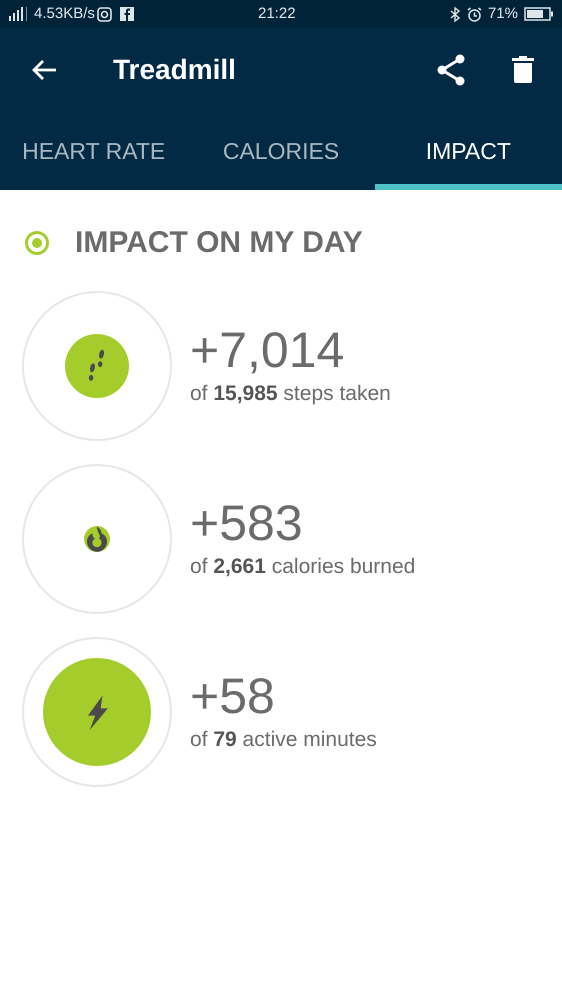 The height and width of the screenshot is (999, 562). I want to click on battery-icon, so click(539, 14).